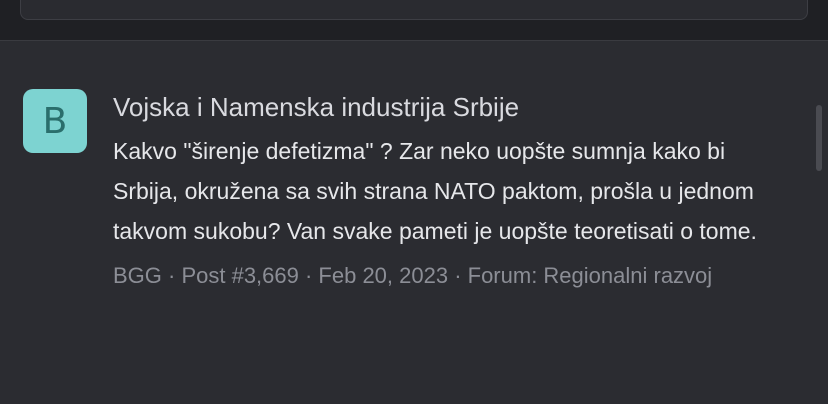 This screenshot has width=828, height=404. I want to click on thread-title-link: Vojska i Namenska industrija Srbije, so click(453, 107).